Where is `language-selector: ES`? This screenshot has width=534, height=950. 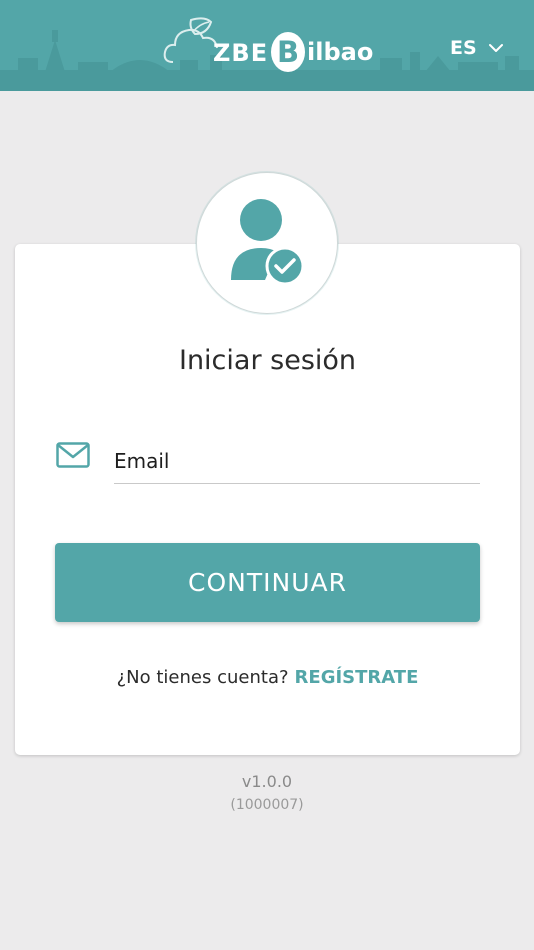 language-selector: ES is located at coordinates (476, 48).